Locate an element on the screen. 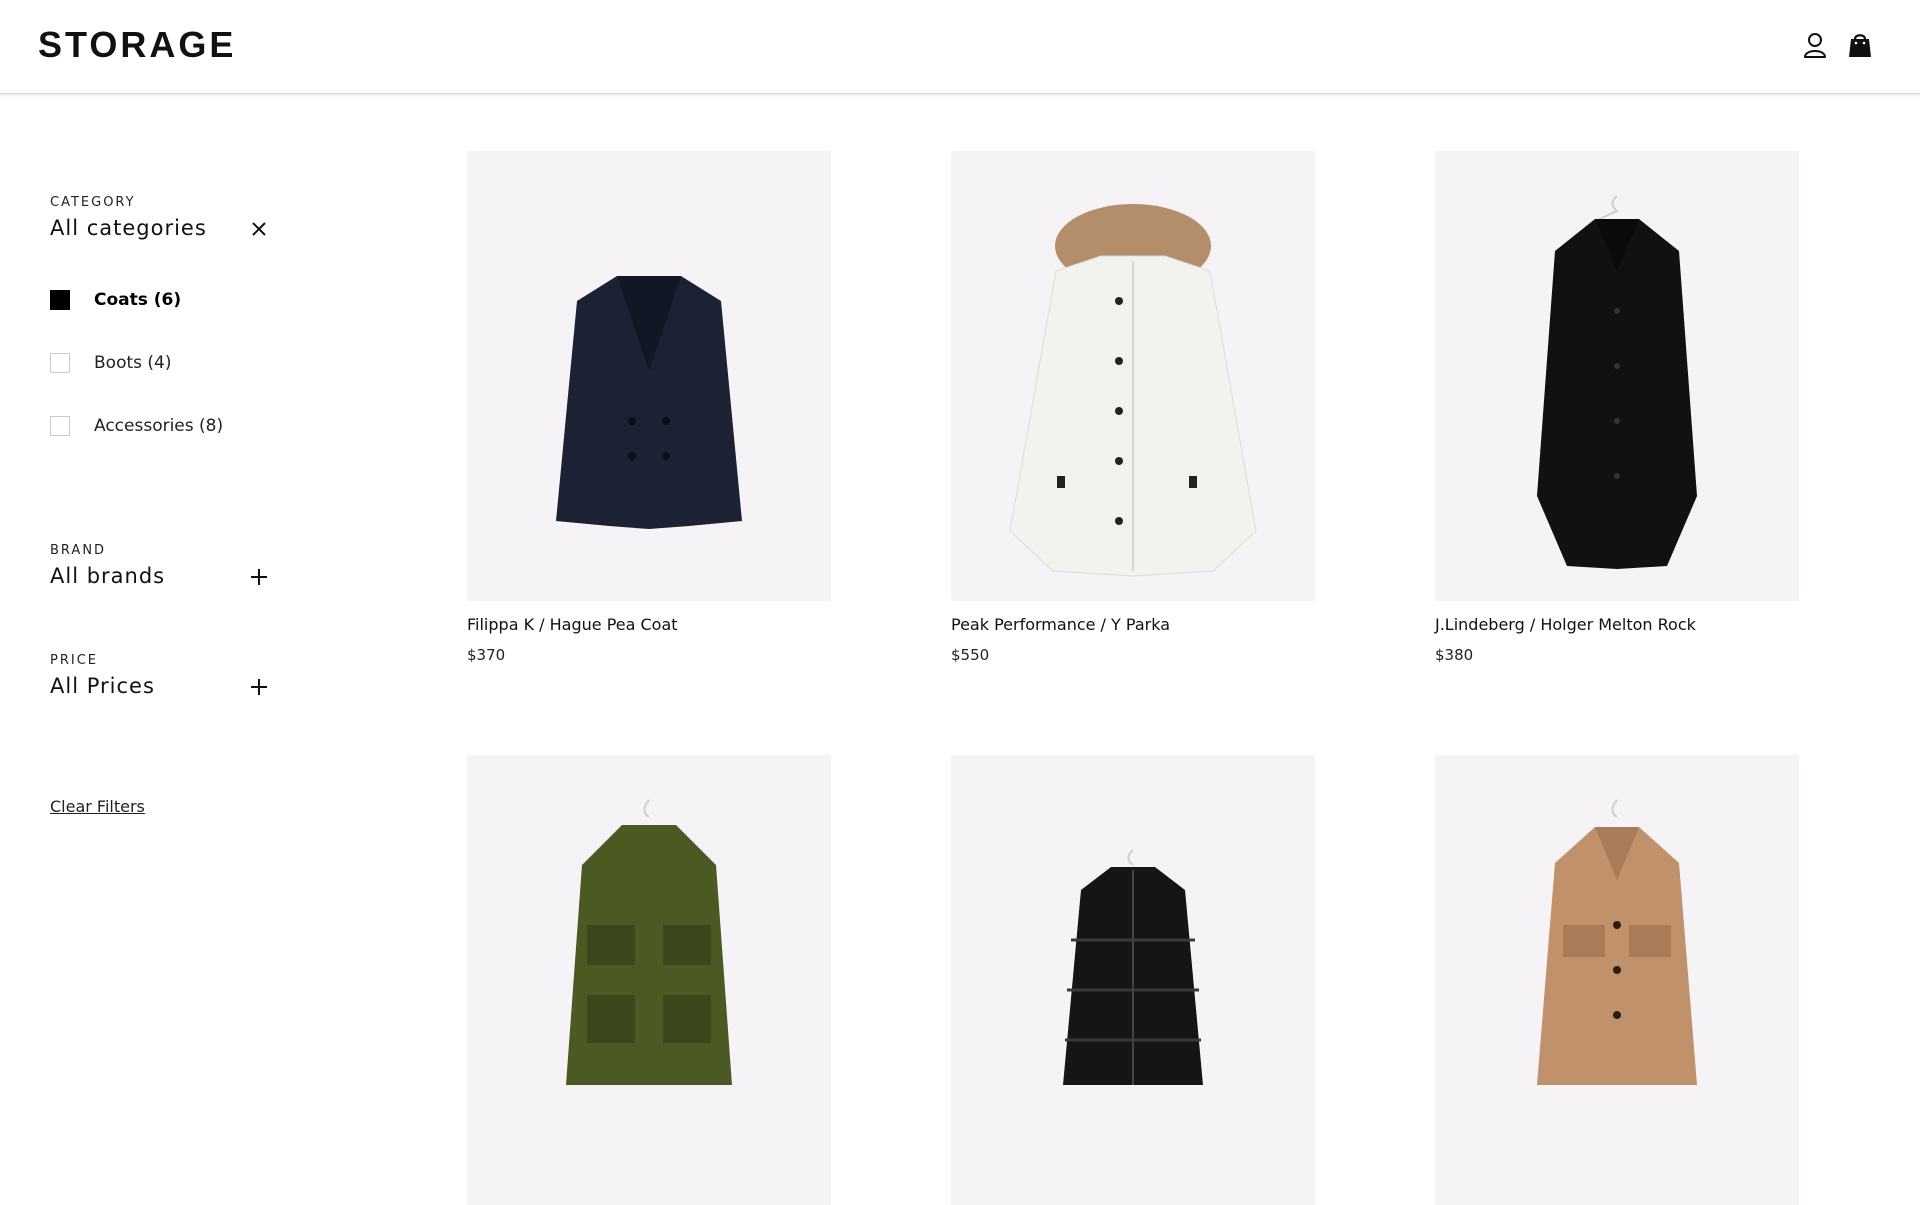 This screenshot has height=1205, width=1920. category-option-label: Accessories (8) is located at coordinates (159, 426).